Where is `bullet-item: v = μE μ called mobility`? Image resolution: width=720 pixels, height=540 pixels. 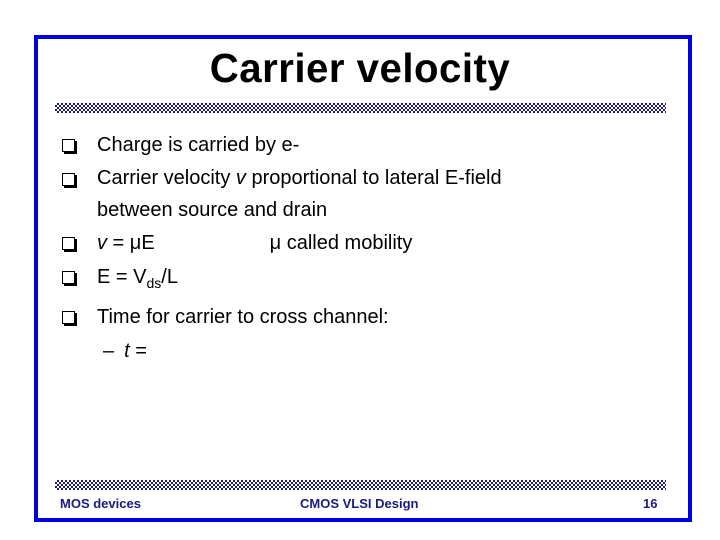
bullet-item: v = μE μ called mobility is located at coordinates (360, 243).